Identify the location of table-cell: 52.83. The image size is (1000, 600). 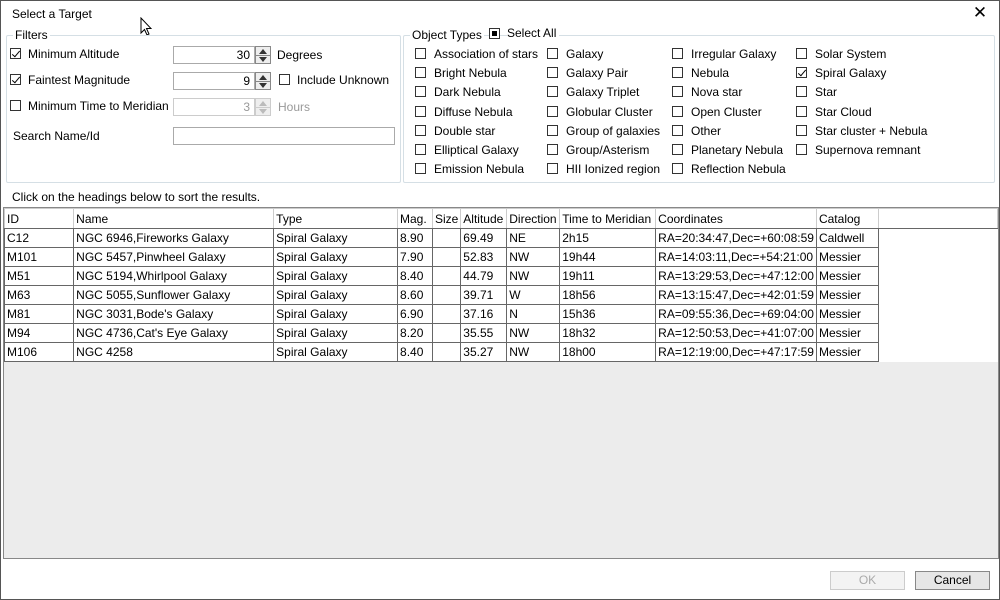
(484, 257).